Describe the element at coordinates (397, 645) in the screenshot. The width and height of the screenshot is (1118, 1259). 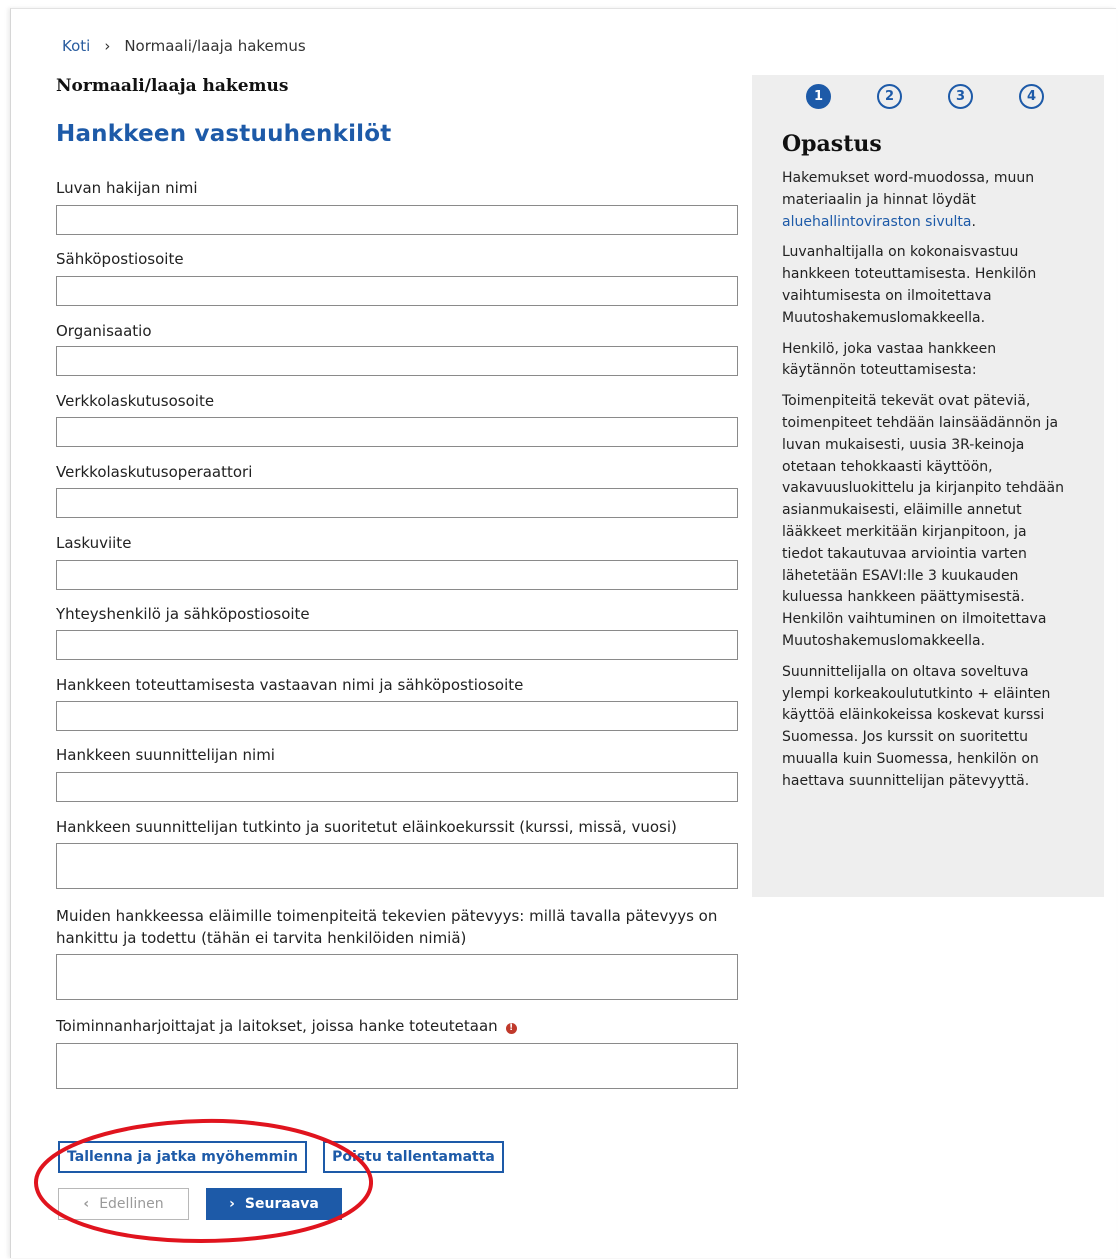
I see `contact-person-input` at that location.